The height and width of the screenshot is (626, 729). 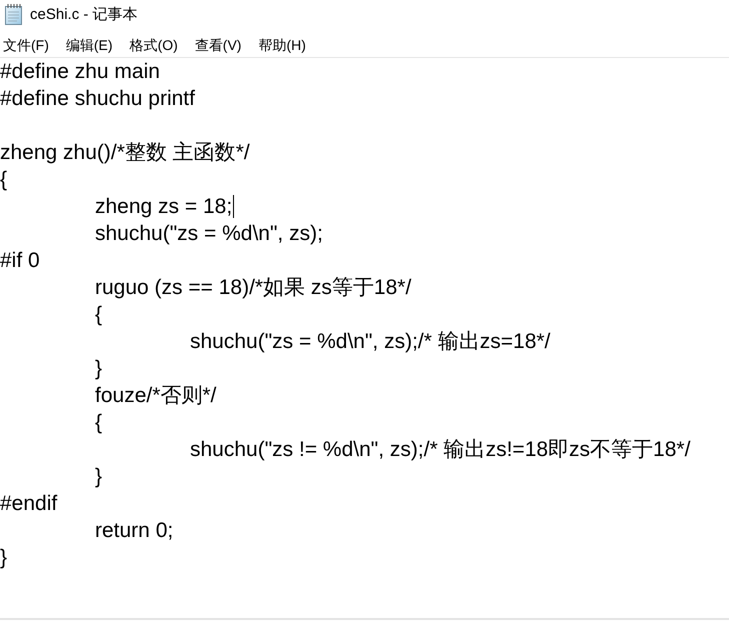 I want to click on menu-item: 格式(O), so click(x=153, y=45).